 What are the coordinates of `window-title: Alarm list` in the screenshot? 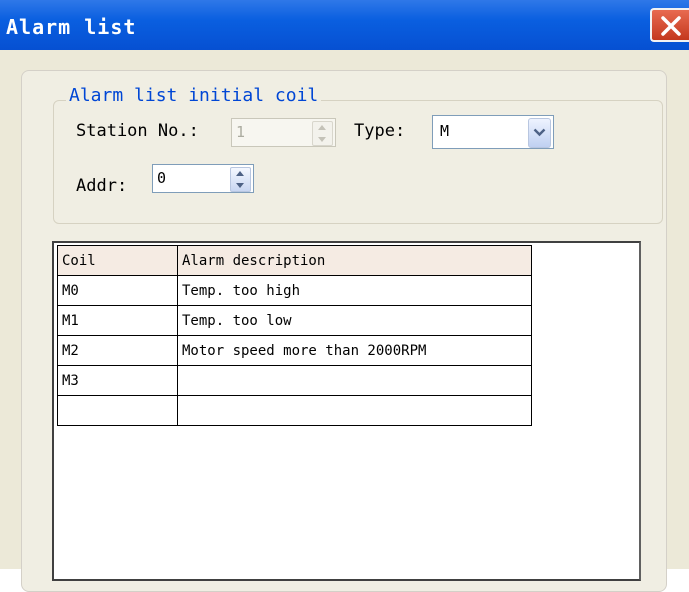 It's located at (71, 27).